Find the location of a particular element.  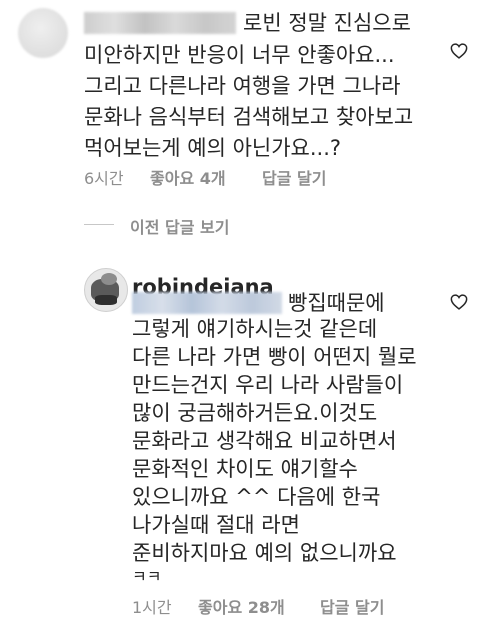

comment-timestamp: 6시간 is located at coordinates (104, 178).